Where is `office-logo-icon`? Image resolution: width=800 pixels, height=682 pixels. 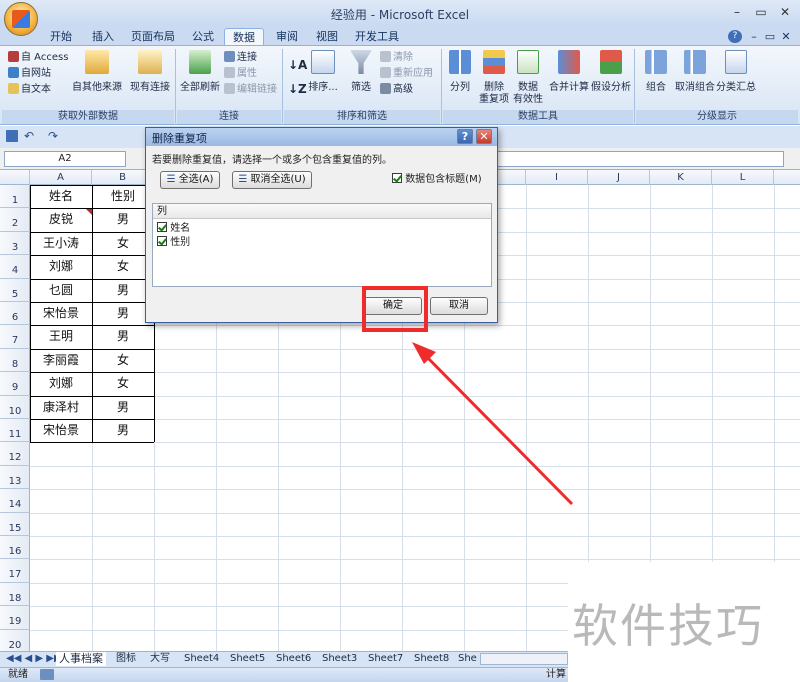 office-logo-icon is located at coordinates (21, 19).